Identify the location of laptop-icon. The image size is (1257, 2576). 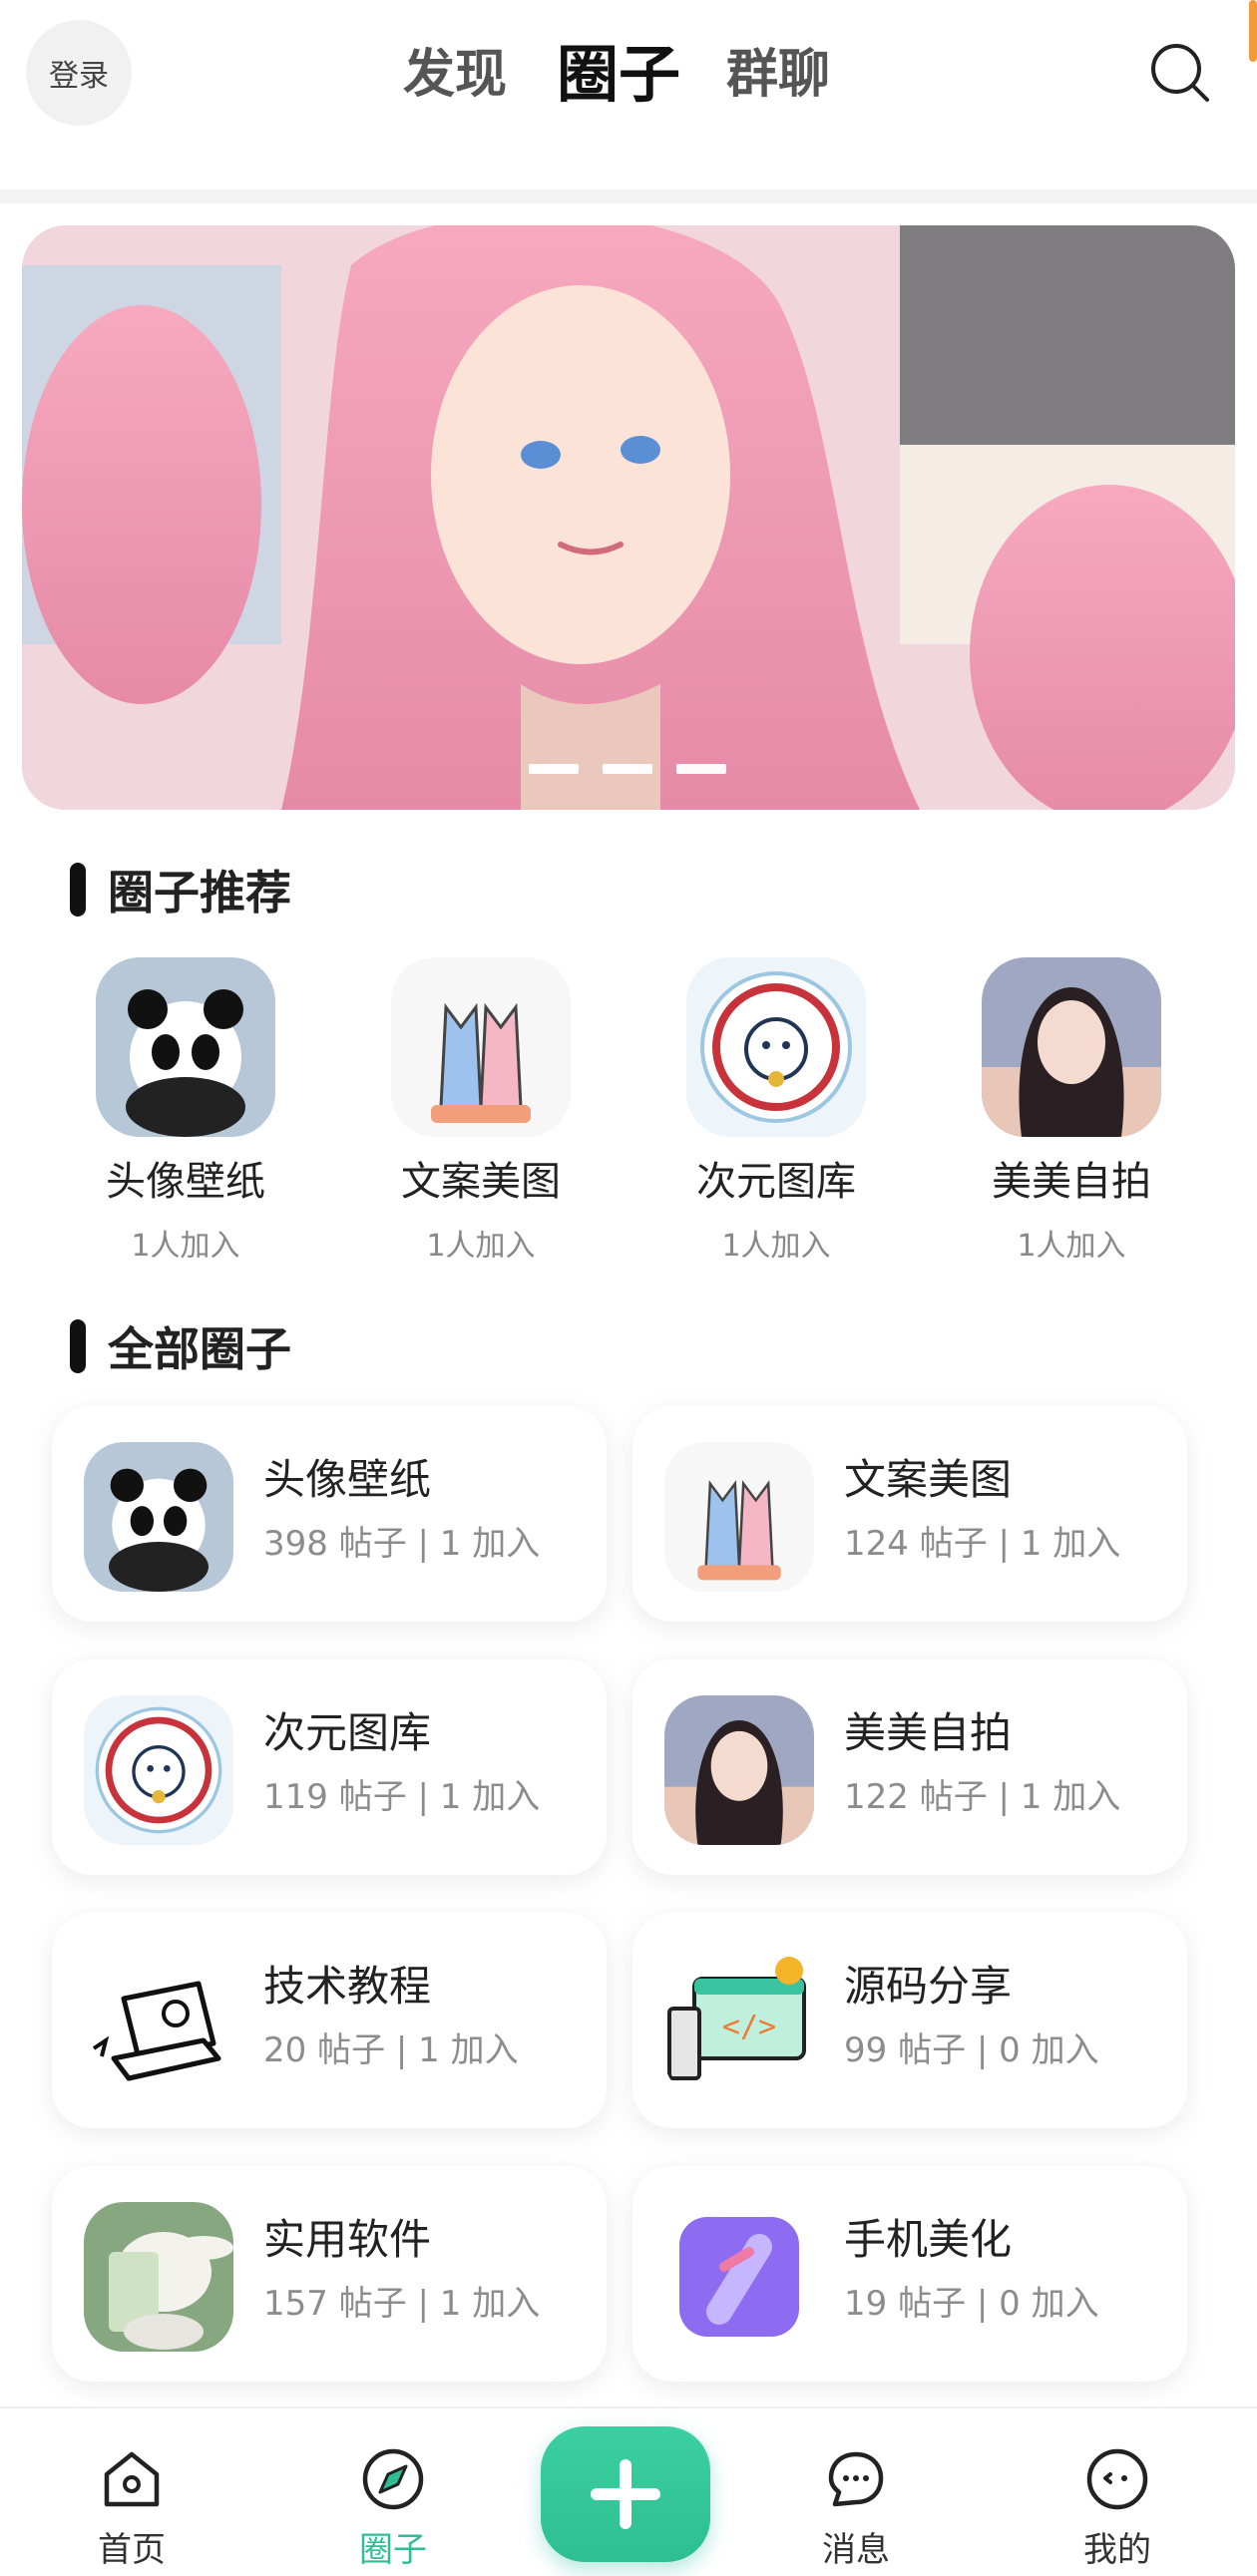
(158, 2024).